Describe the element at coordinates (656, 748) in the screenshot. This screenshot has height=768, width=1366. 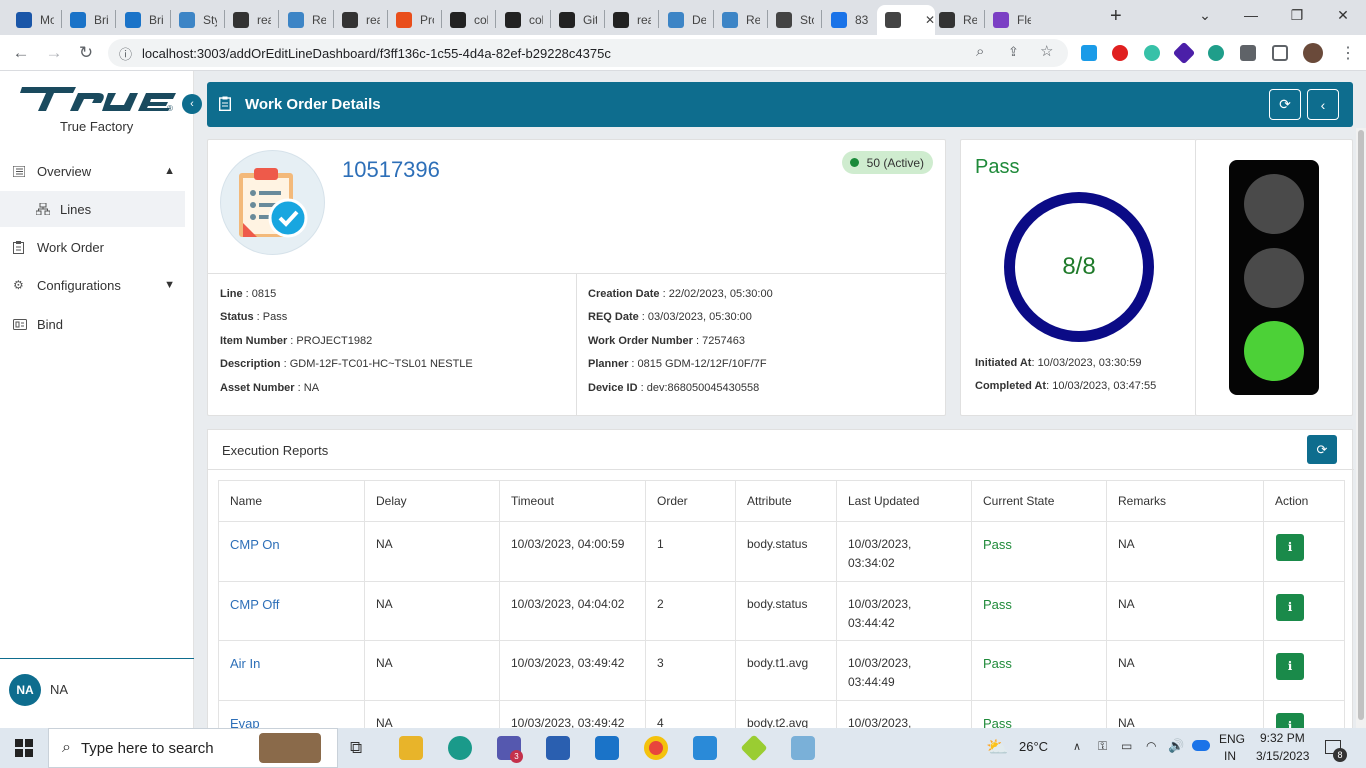
I see `chrome-icon` at that location.